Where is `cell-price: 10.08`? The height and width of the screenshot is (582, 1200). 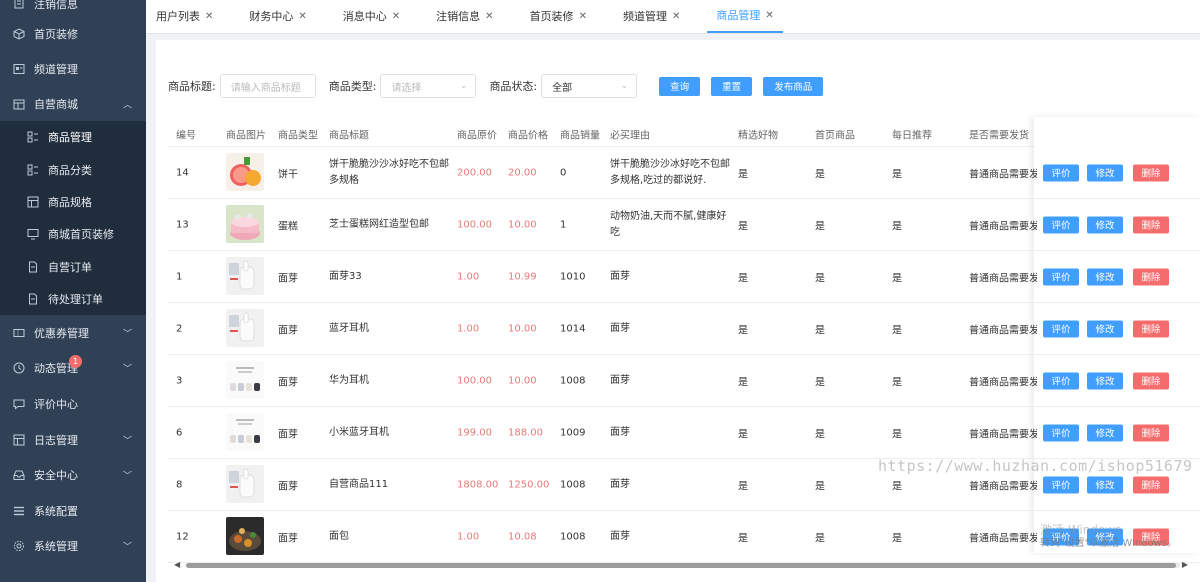 cell-price: 10.08 is located at coordinates (522, 536).